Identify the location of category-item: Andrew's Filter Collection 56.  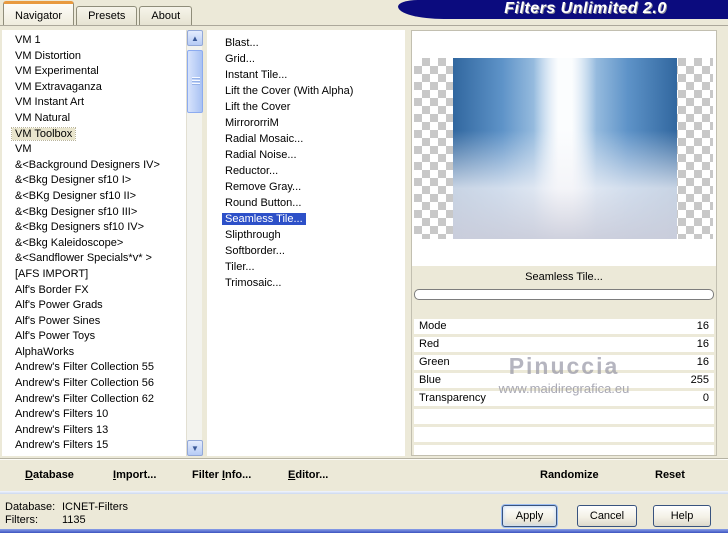
(99, 384).